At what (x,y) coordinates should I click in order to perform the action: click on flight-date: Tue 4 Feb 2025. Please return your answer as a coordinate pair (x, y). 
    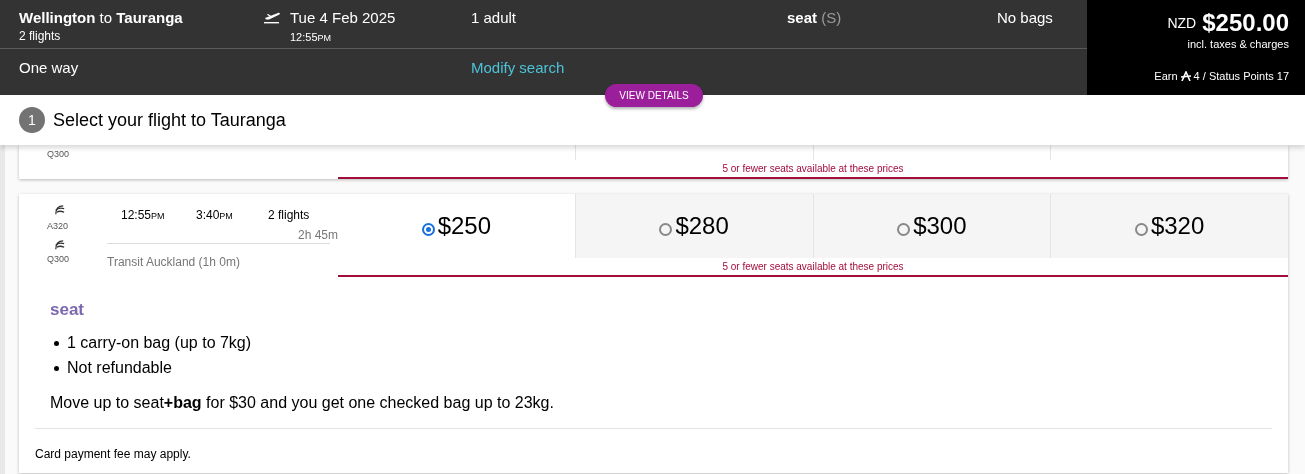
    Looking at the image, I should click on (343, 18).